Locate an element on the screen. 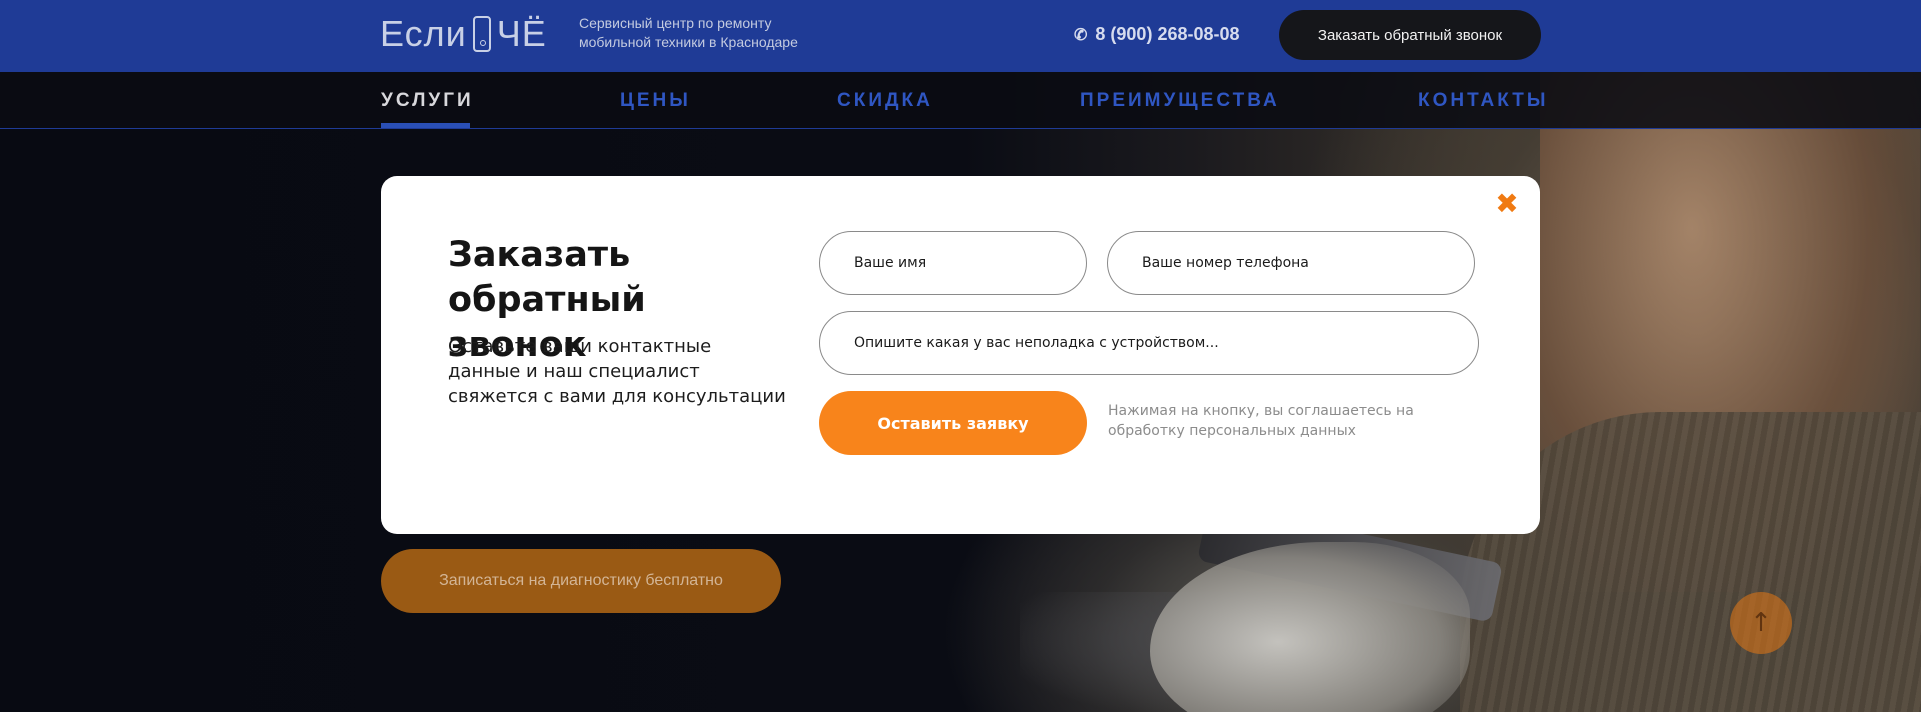 The width and height of the screenshot is (1921, 712). name-input is located at coordinates (953, 263).